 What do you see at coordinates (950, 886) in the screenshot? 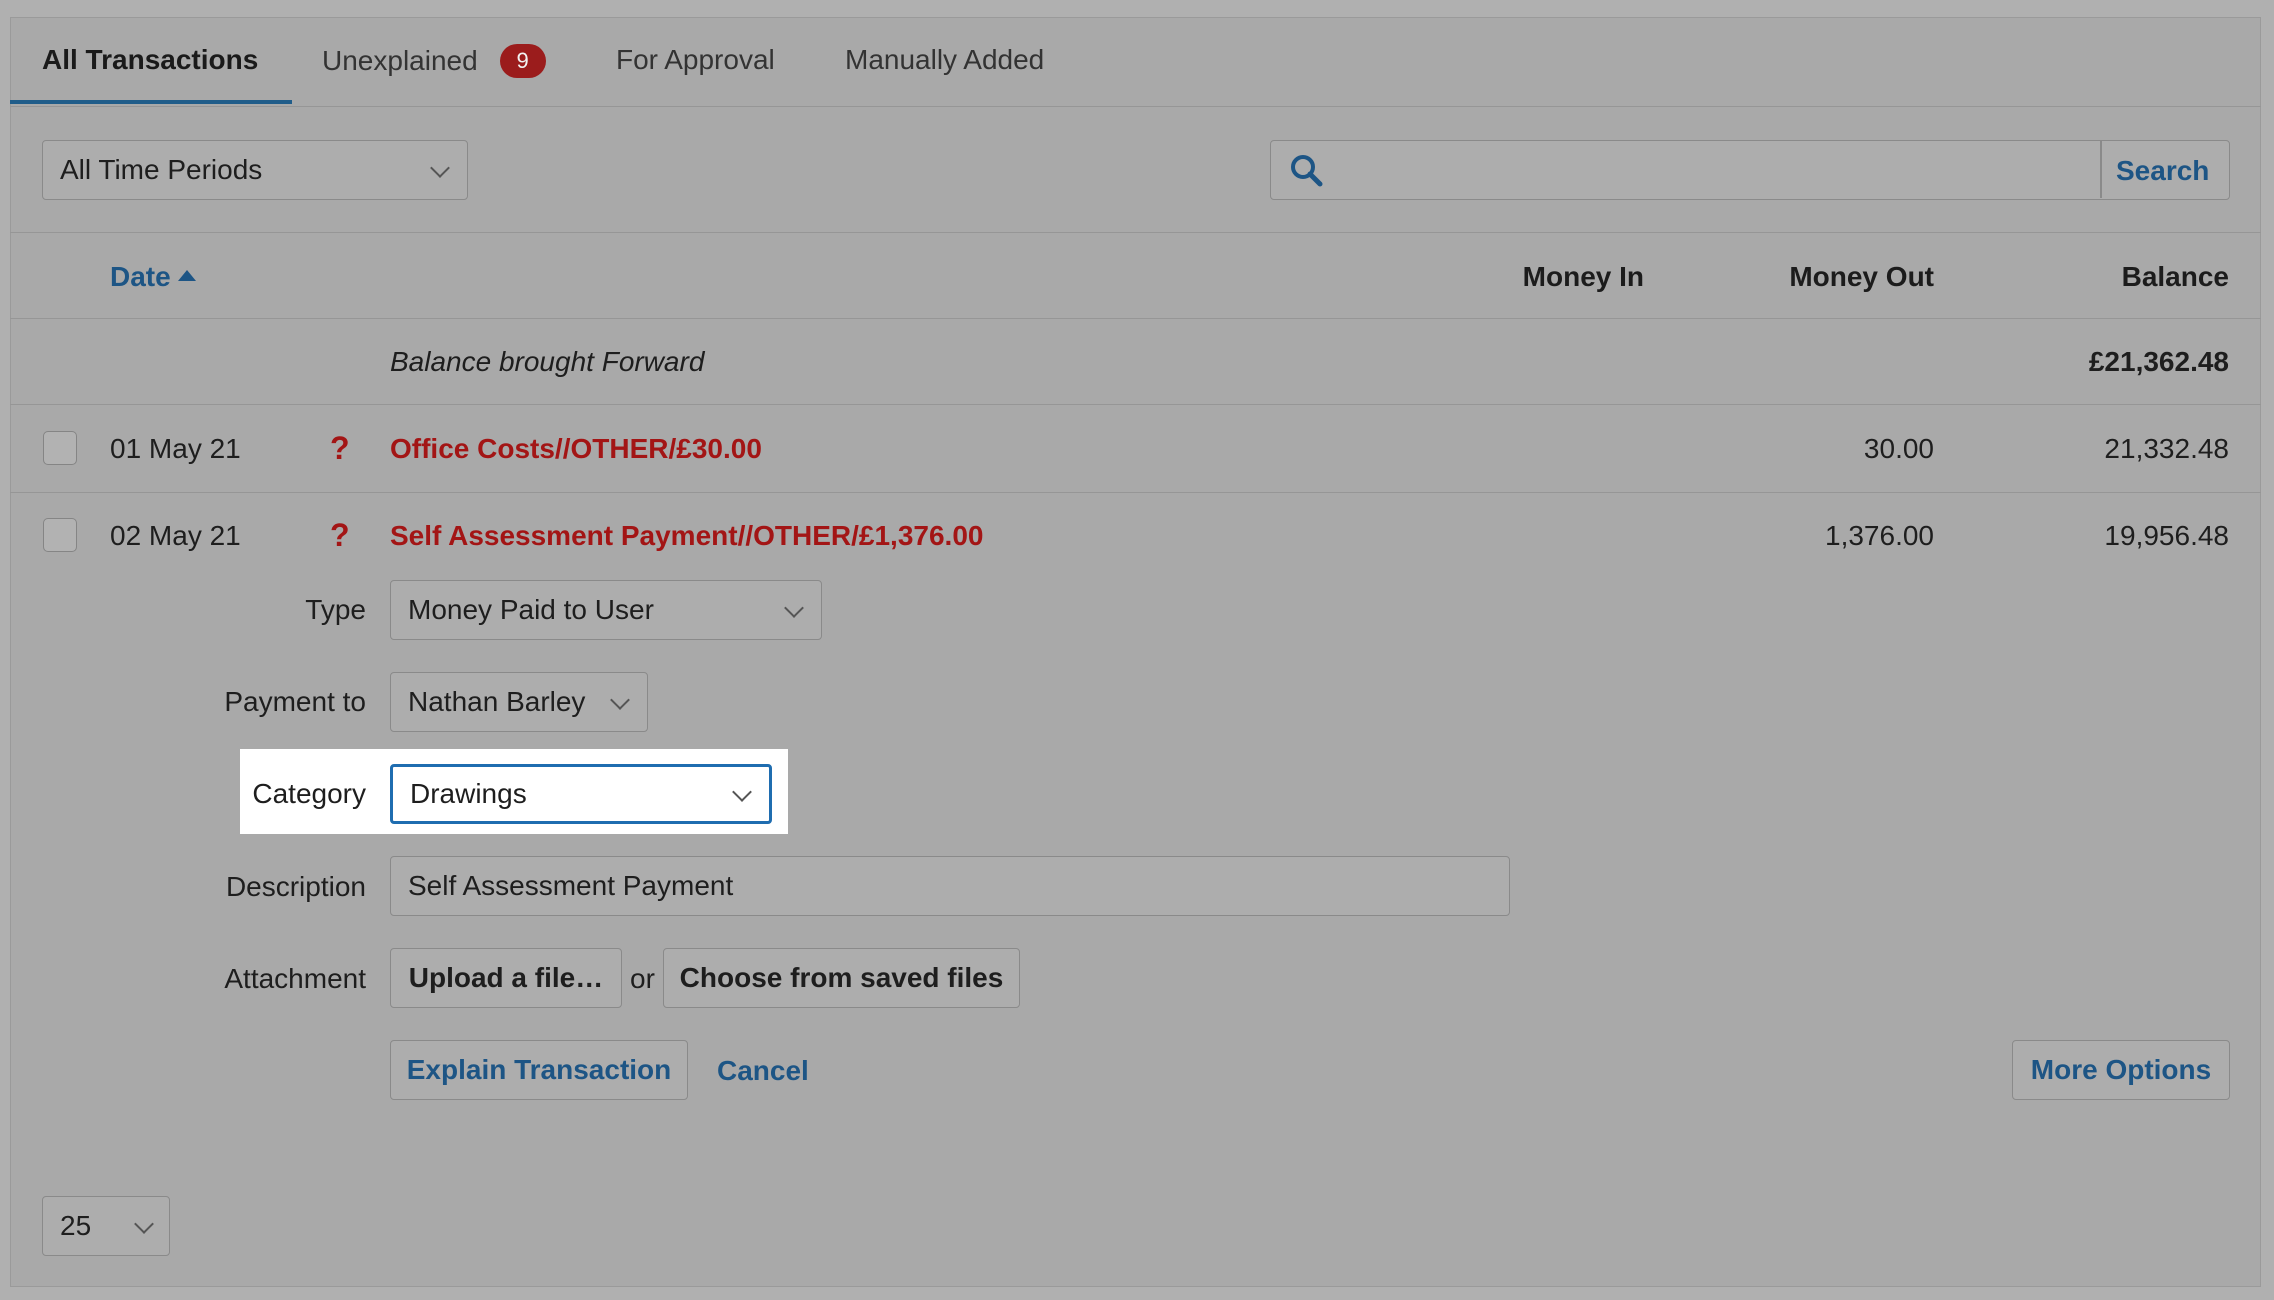
I see `description-input: Self Assessment Payment` at bounding box center [950, 886].